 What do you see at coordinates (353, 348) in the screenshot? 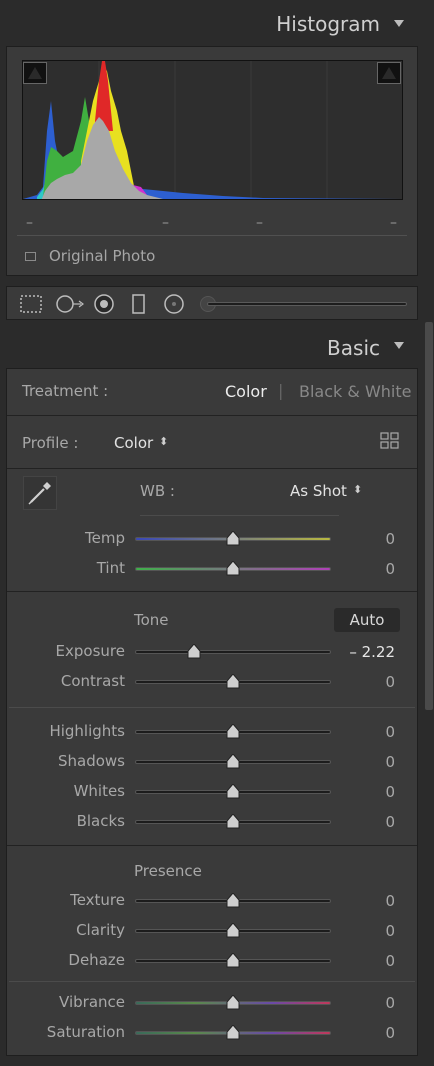
I see `basic-title: Basic` at bounding box center [353, 348].